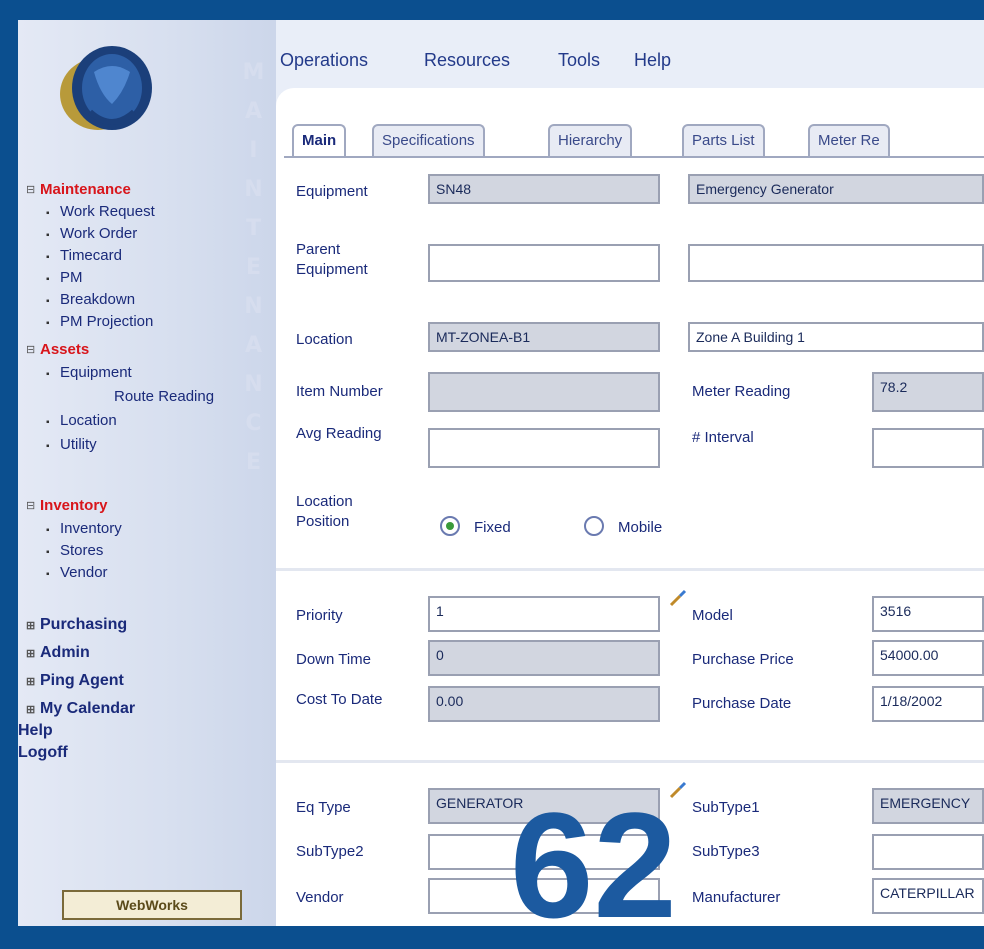 Image resolution: width=984 pixels, height=949 pixels. What do you see at coordinates (450, 526) in the screenshot?
I see `radio-fixed` at bounding box center [450, 526].